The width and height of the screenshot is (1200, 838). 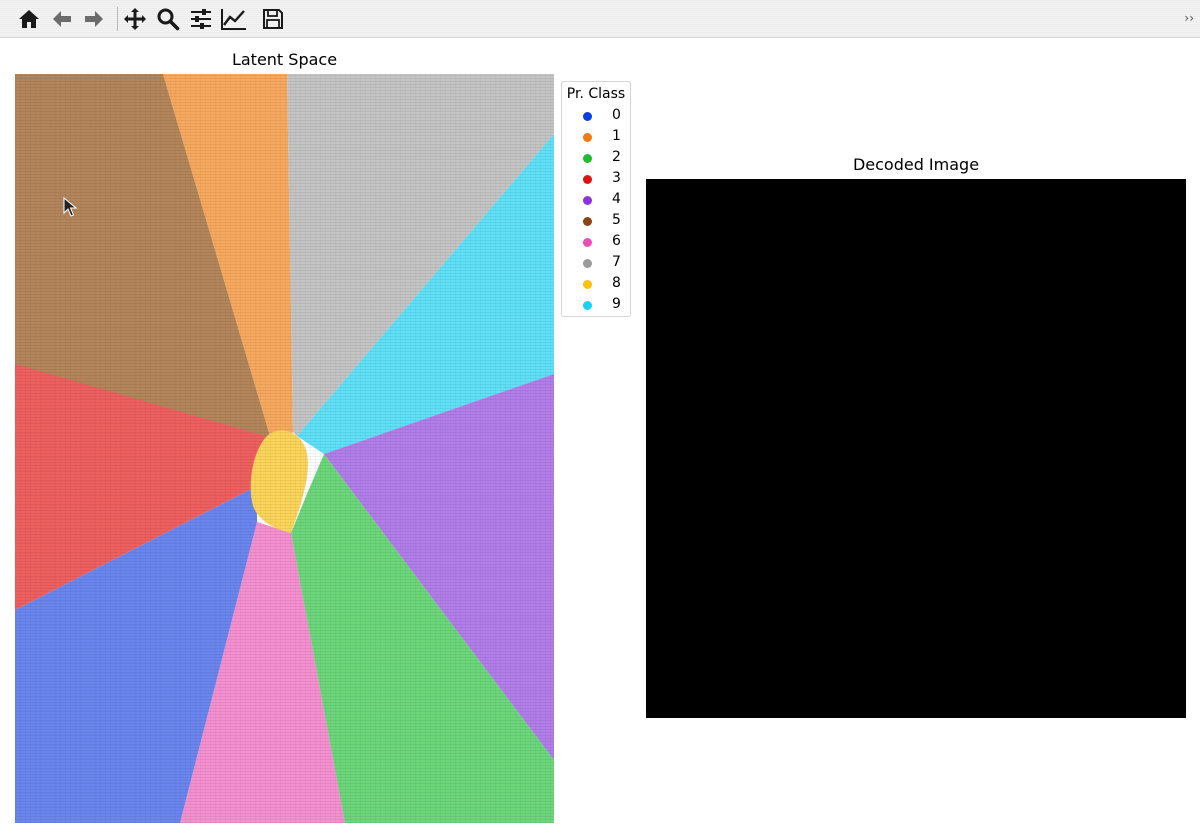 I want to click on legend-label: 5, so click(x=616, y=220).